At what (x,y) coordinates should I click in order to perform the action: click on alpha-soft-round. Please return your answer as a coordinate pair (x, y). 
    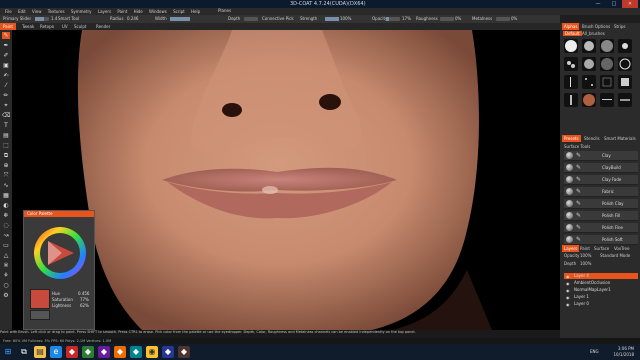
    Looking at the image, I should click on (571, 46).